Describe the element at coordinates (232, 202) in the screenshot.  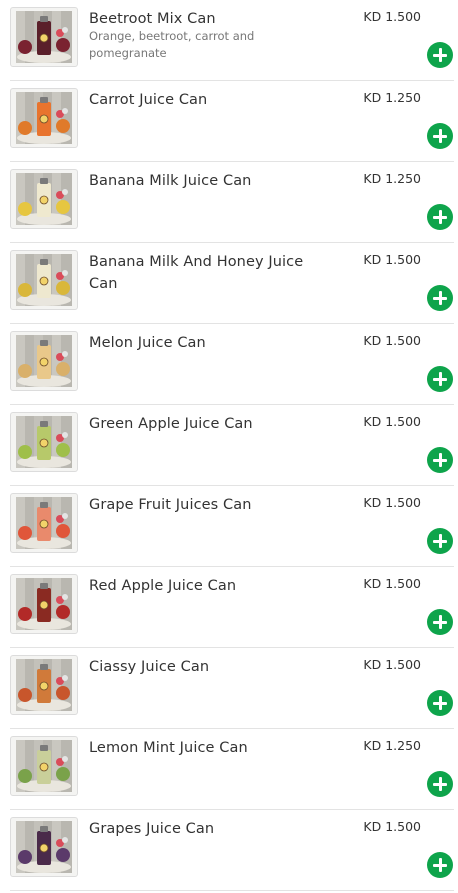
I see `product-row: Banana Milk Juice Can KD 1.250` at that location.